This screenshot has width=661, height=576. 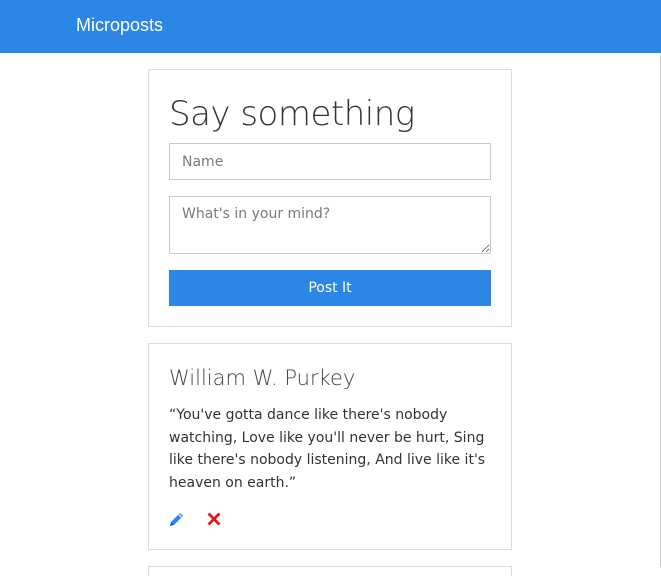 I want to click on name-input, so click(x=330, y=161).